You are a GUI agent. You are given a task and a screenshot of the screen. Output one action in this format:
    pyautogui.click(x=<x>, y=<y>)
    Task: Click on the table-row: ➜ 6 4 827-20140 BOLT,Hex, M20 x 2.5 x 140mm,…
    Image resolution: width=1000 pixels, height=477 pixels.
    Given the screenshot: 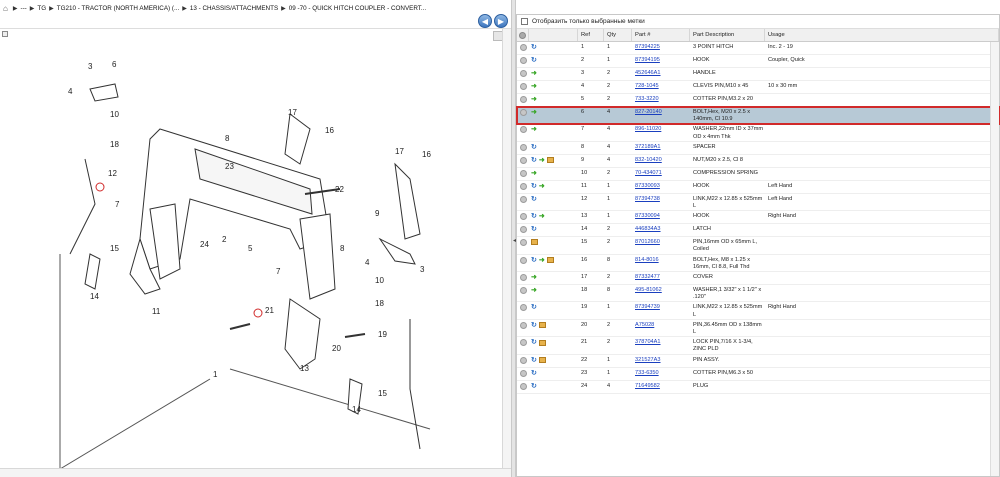 What is the action you would take?
    pyautogui.click(x=758, y=115)
    